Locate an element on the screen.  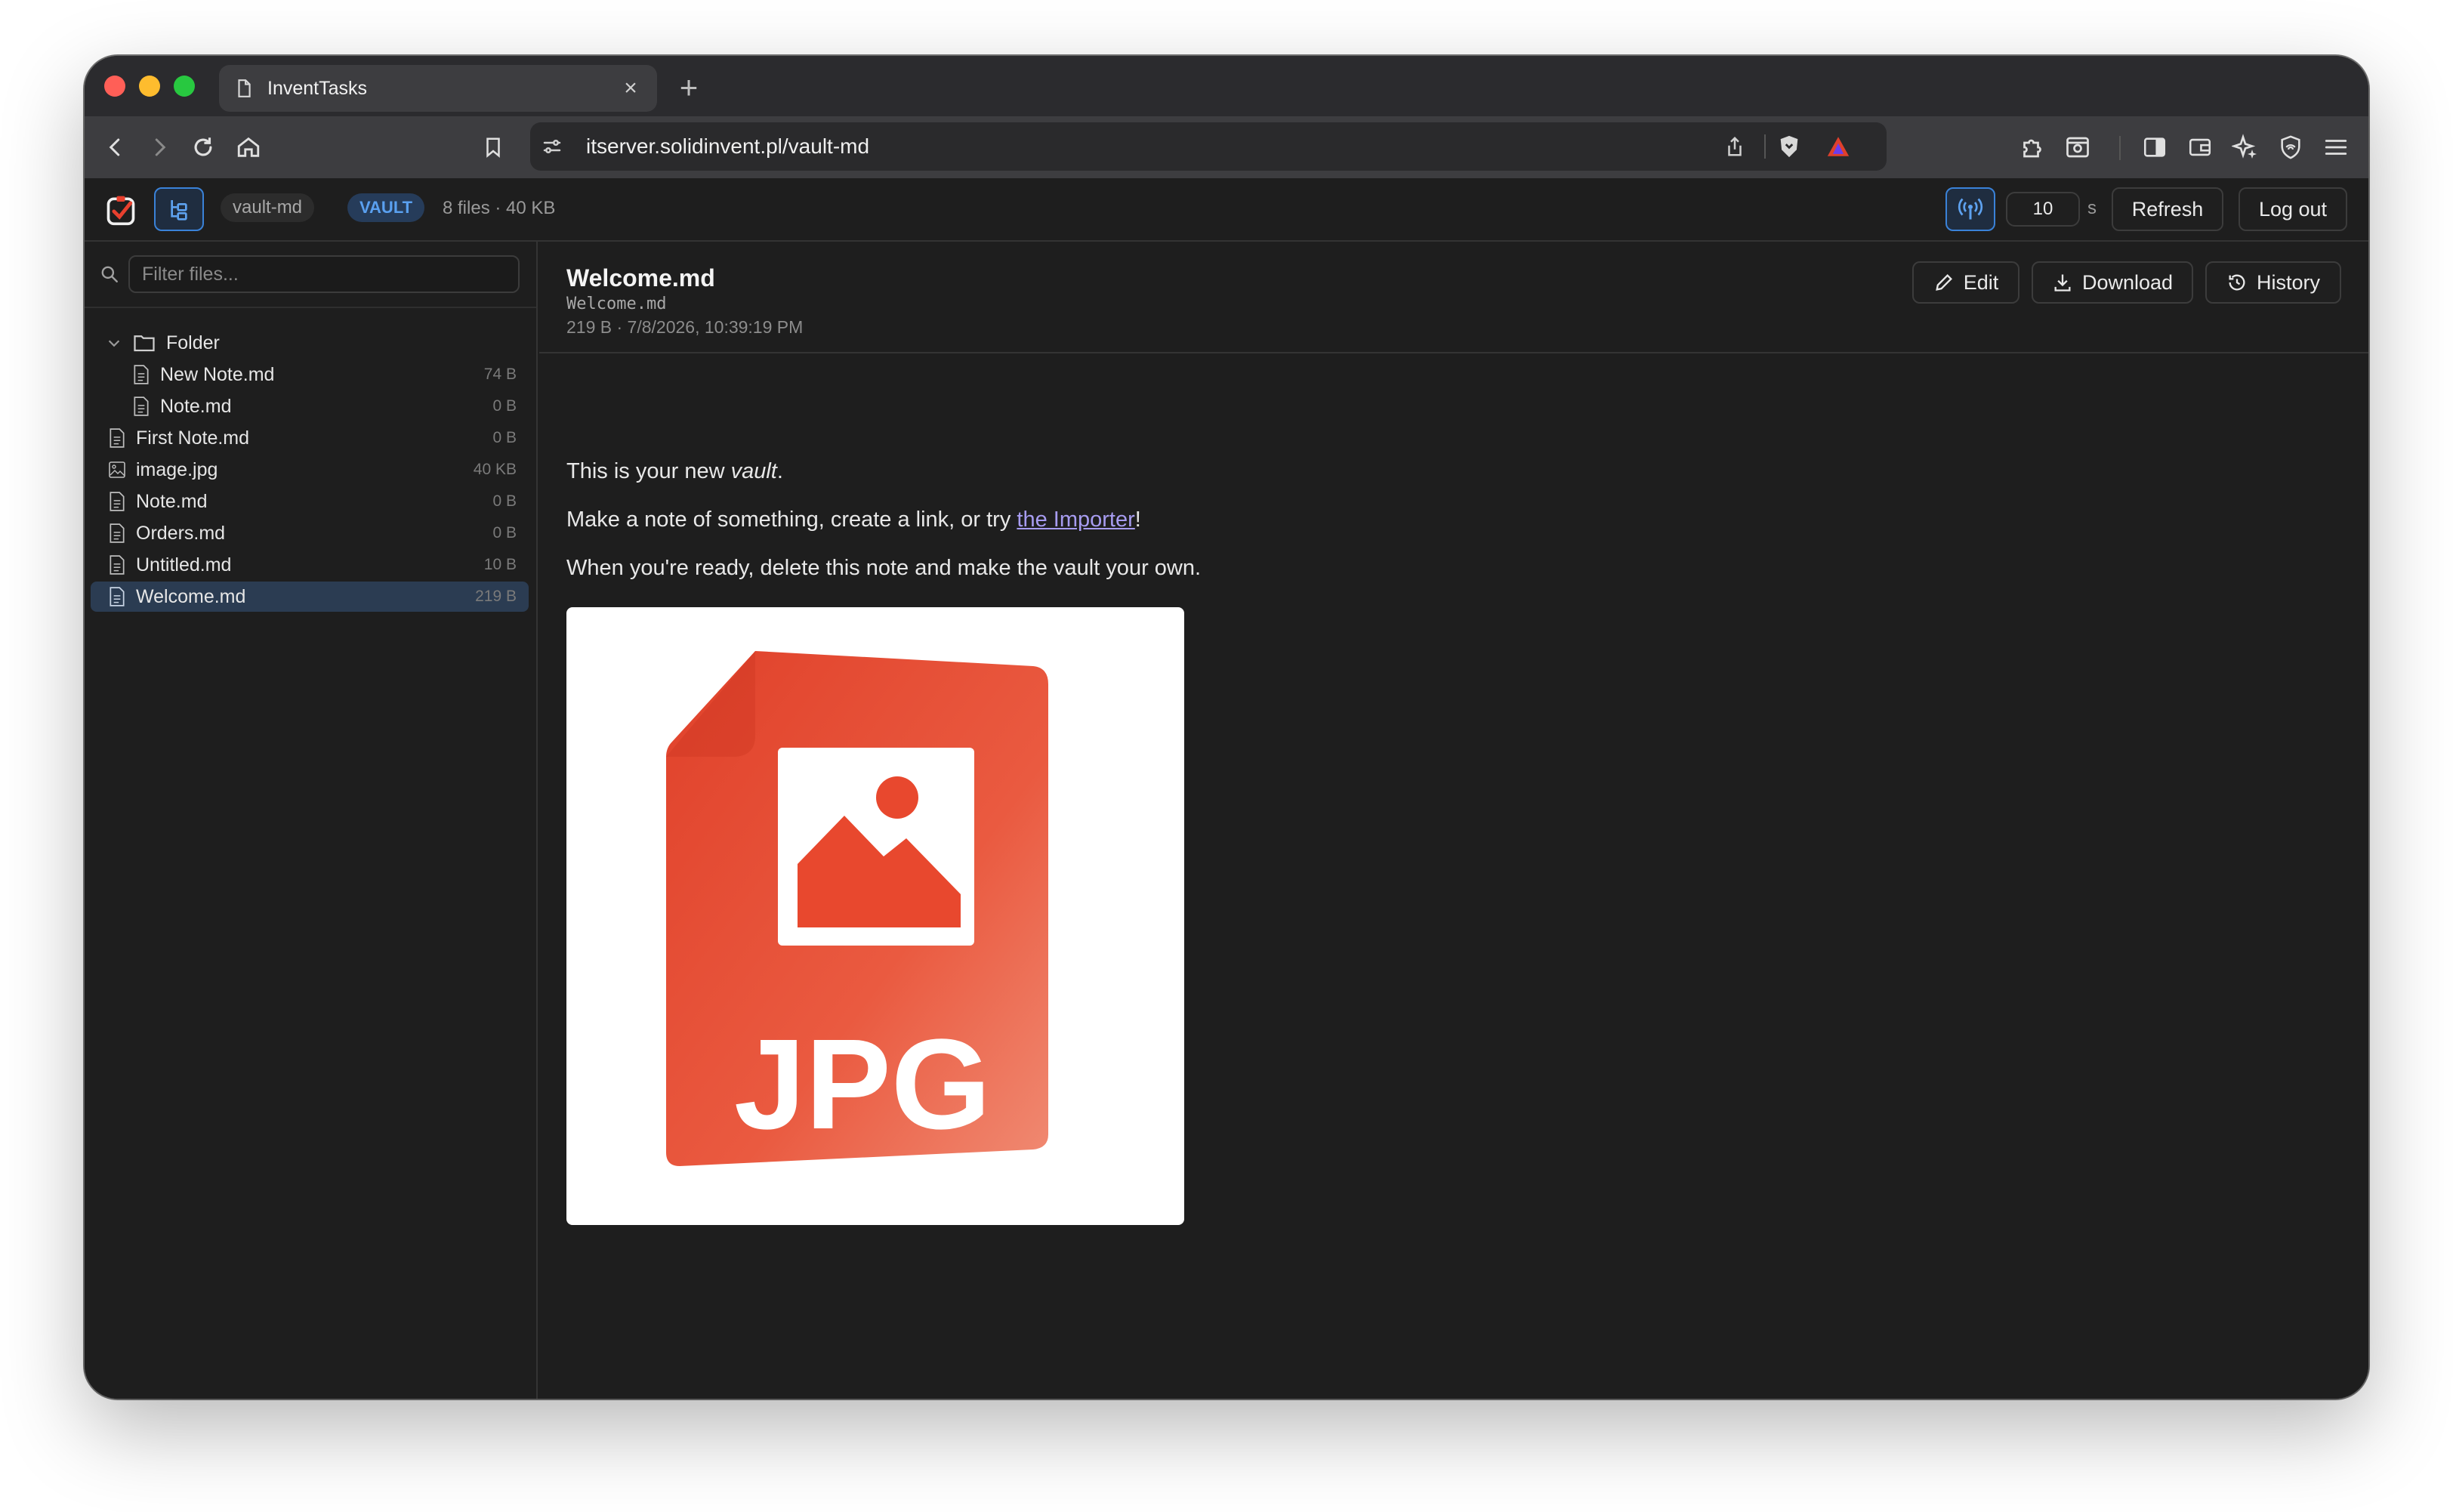
search-icon is located at coordinates (109, 274).